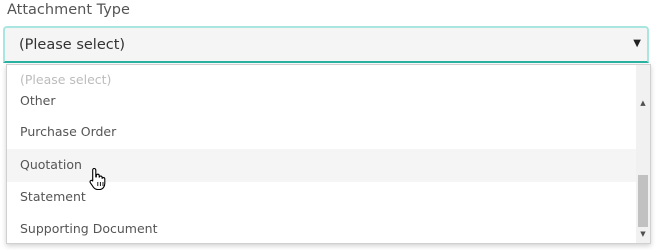 This screenshot has height=250, width=656. What do you see at coordinates (322, 228) in the screenshot?
I see `option-supporting-document: Supporting Document` at bounding box center [322, 228].